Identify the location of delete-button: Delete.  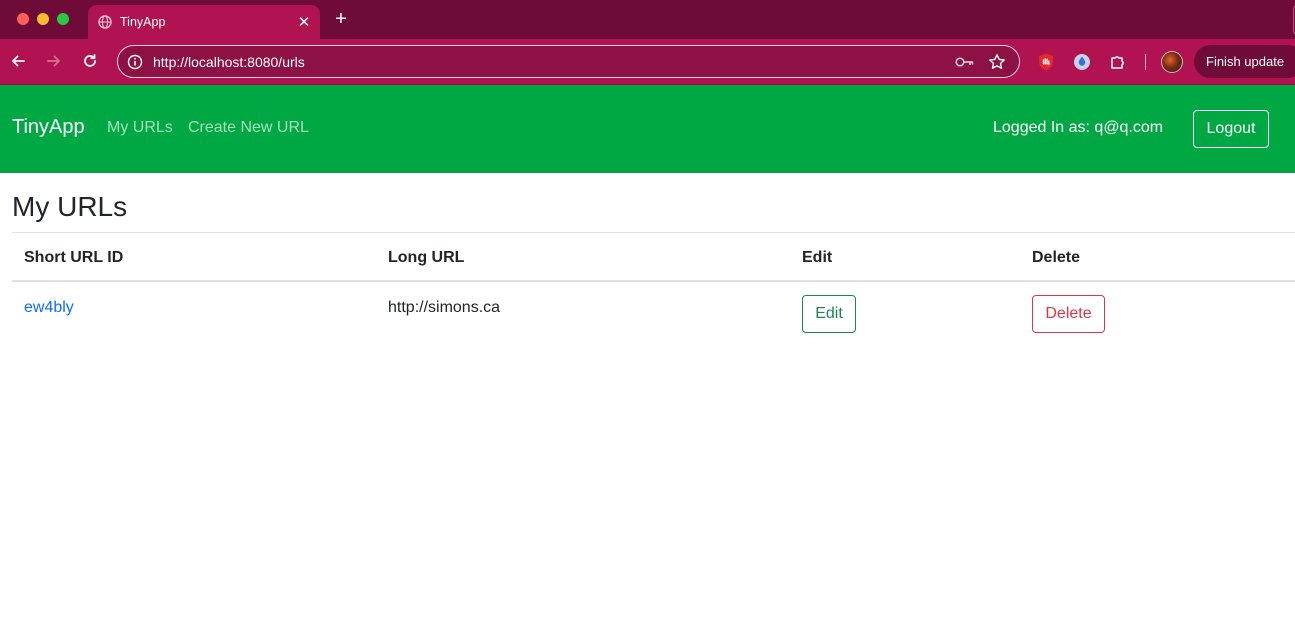
(1068, 314).